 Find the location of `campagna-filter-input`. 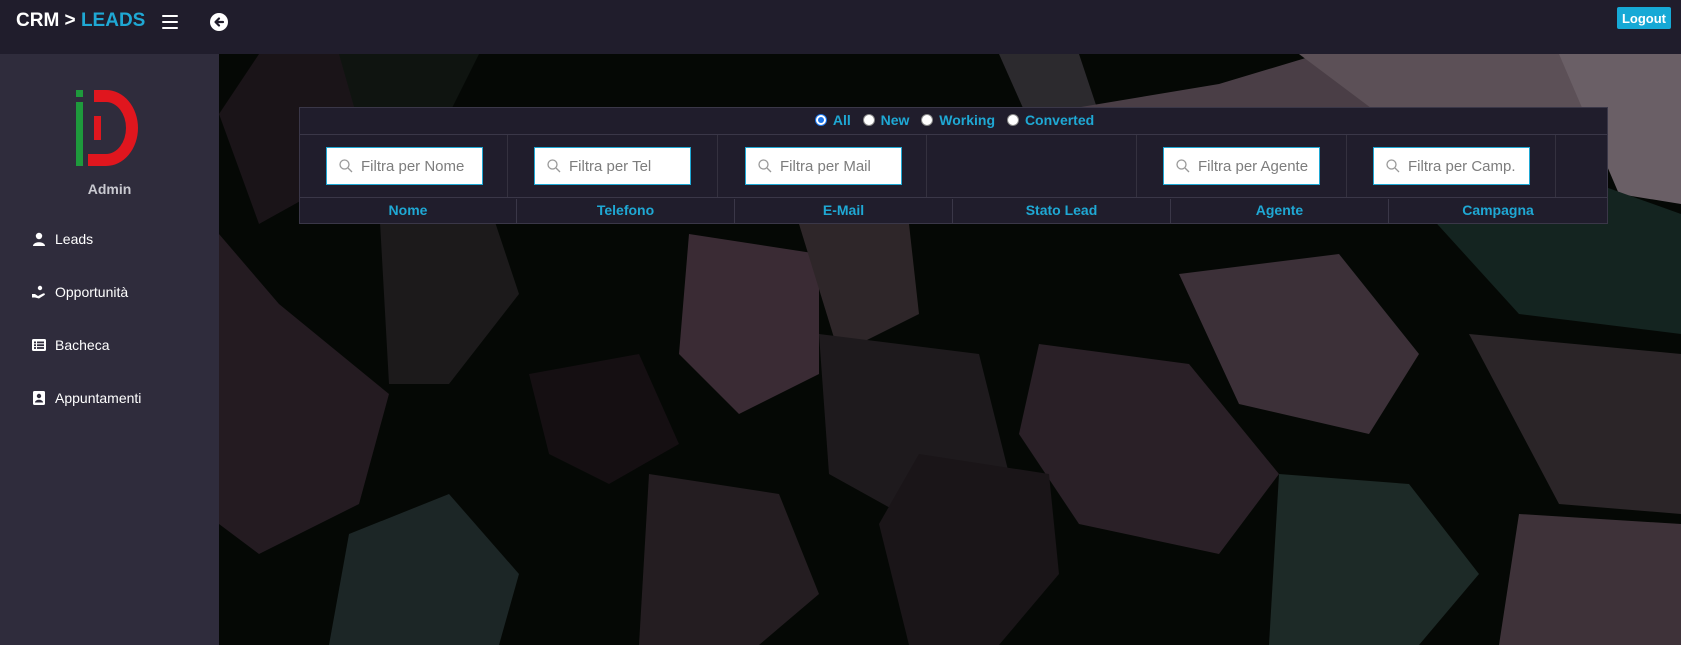

campagna-filter-input is located at coordinates (1465, 166).